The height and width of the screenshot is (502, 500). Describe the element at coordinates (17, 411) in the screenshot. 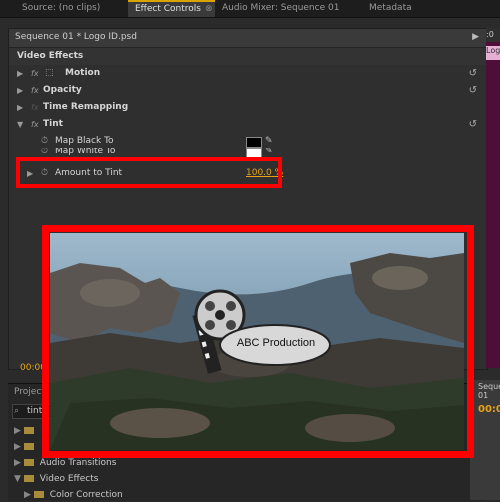

I see `search-icon: ⌕` at that location.